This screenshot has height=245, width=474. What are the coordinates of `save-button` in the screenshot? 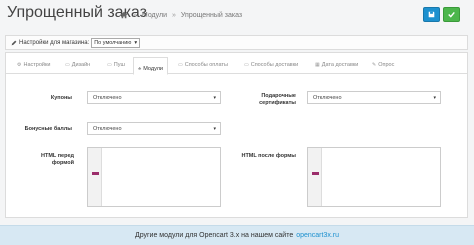 It's located at (431, 14).